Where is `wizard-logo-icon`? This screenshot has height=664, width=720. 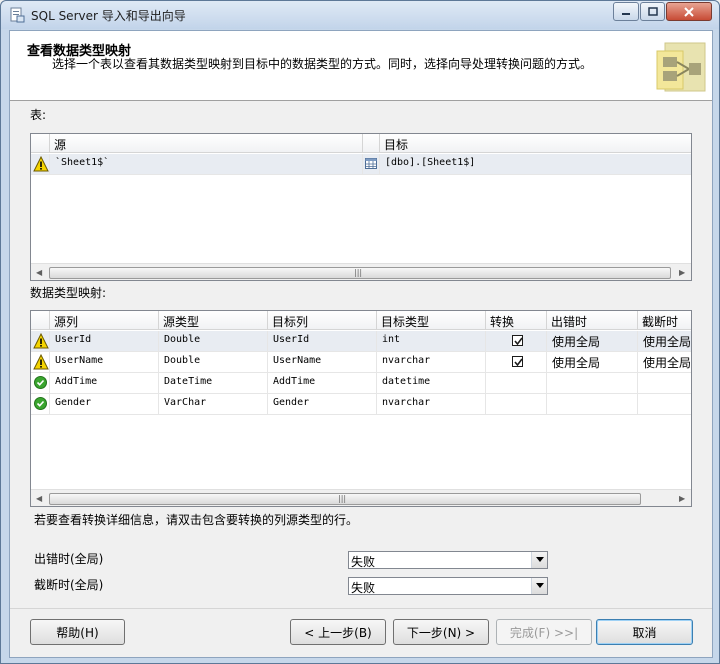 wizard-logo-icon is located at coordinates (681, 67).